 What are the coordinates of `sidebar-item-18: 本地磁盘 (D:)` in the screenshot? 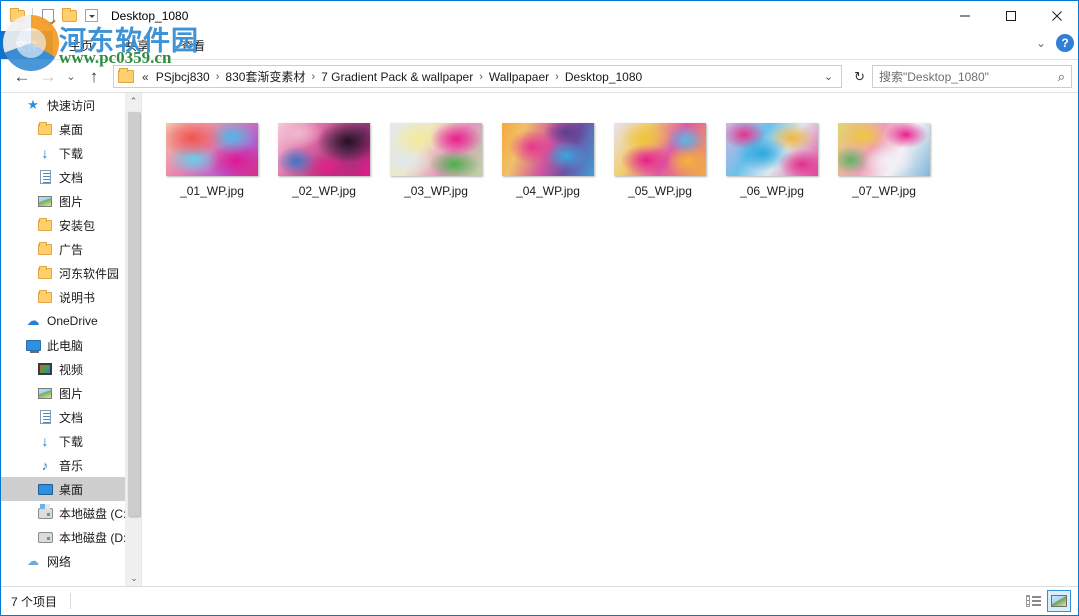 It's located at (71, 537).